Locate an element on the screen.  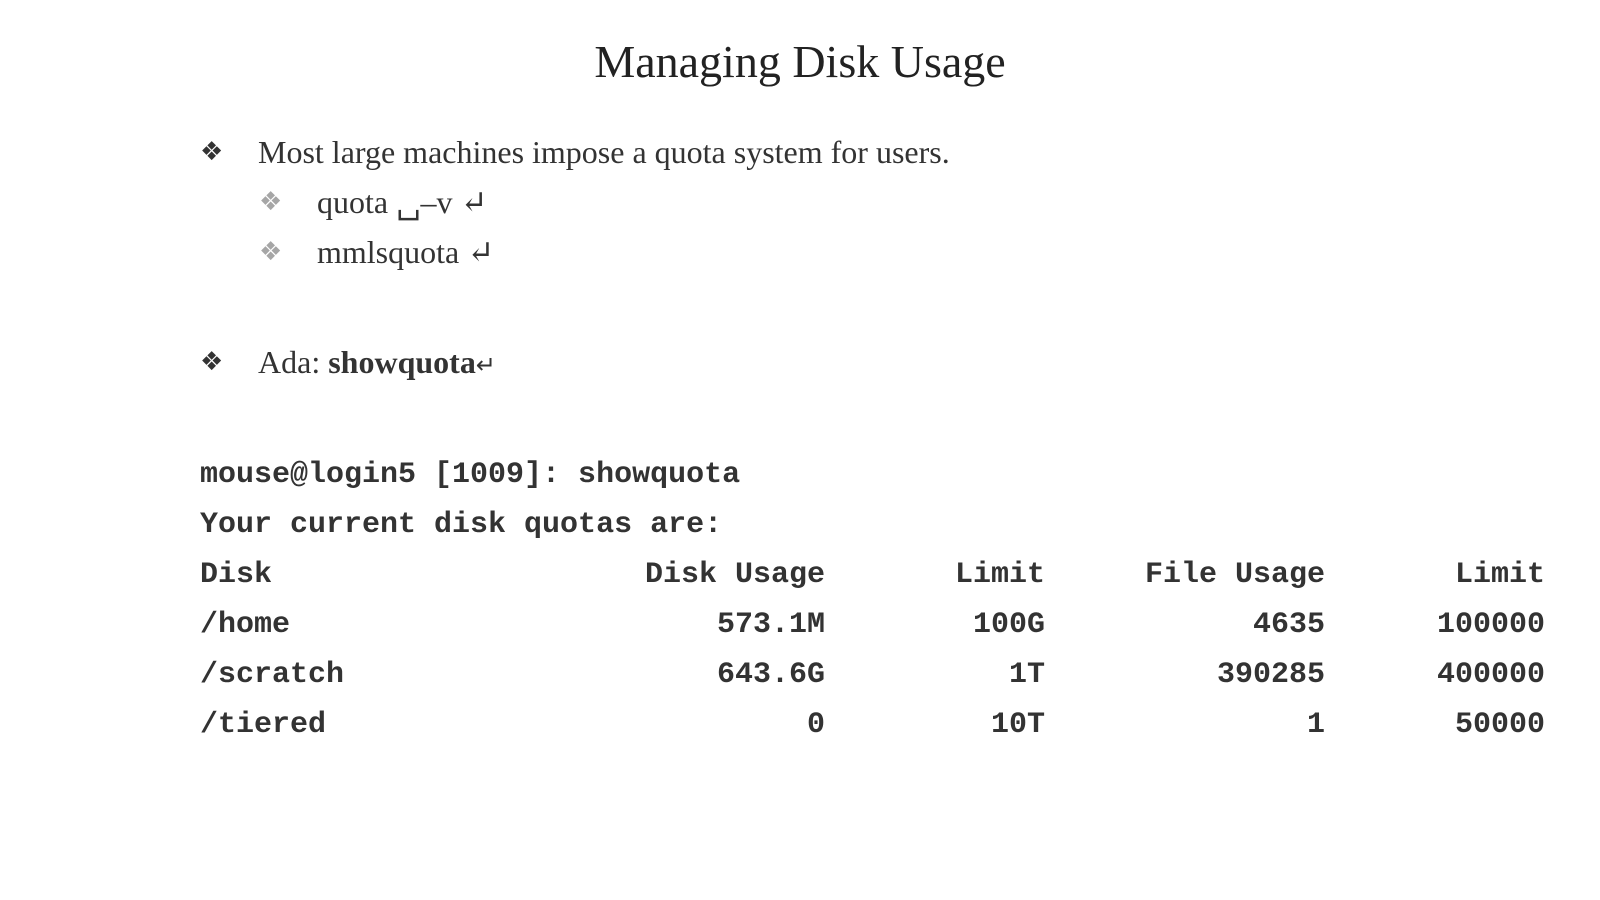
sub-bullet-text: mmlsquota ↵ is located at coordinates (406, 252).